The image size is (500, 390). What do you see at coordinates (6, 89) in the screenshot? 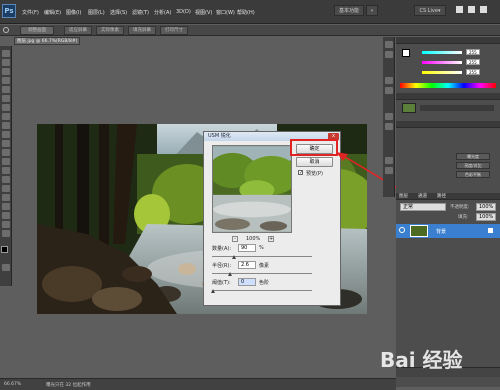
I see `crop-tool-icon` at bounding box center [6, 89].